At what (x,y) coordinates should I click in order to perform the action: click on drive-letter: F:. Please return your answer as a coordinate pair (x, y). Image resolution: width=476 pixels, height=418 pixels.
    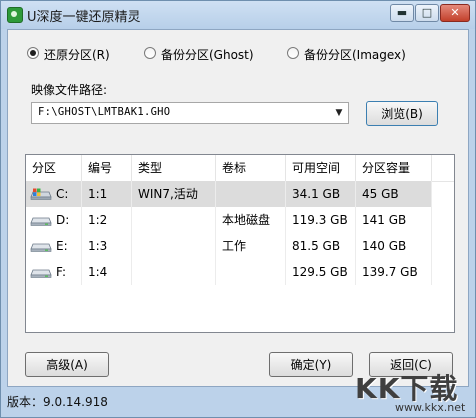
    Looking at the image, I should click on (61, 272).